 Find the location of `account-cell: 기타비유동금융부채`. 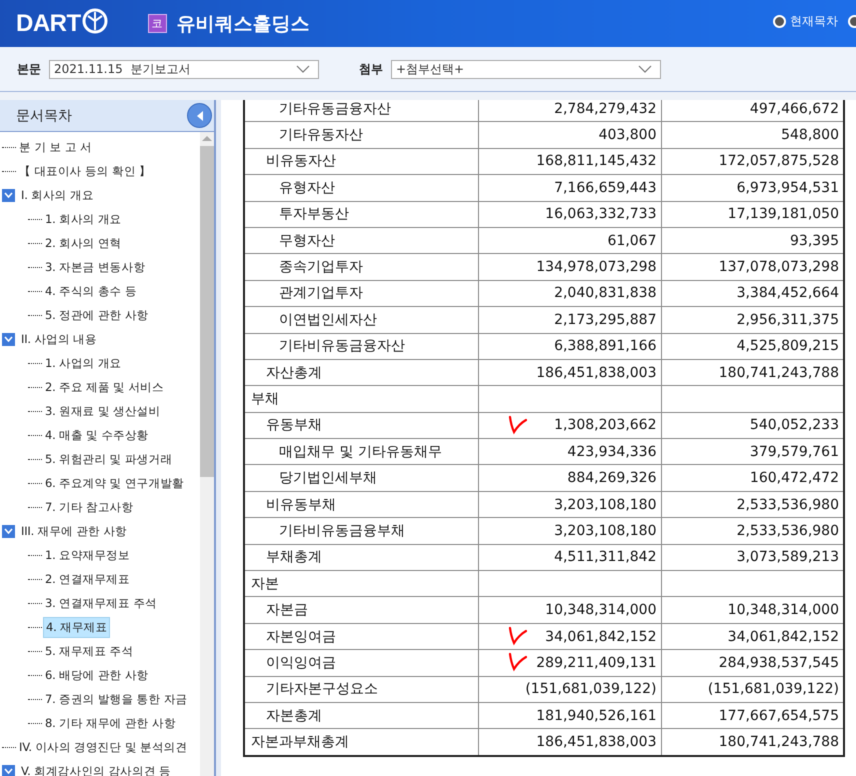

account-cell: 기타비유동금융부채 is located at coordinates (361, 531).